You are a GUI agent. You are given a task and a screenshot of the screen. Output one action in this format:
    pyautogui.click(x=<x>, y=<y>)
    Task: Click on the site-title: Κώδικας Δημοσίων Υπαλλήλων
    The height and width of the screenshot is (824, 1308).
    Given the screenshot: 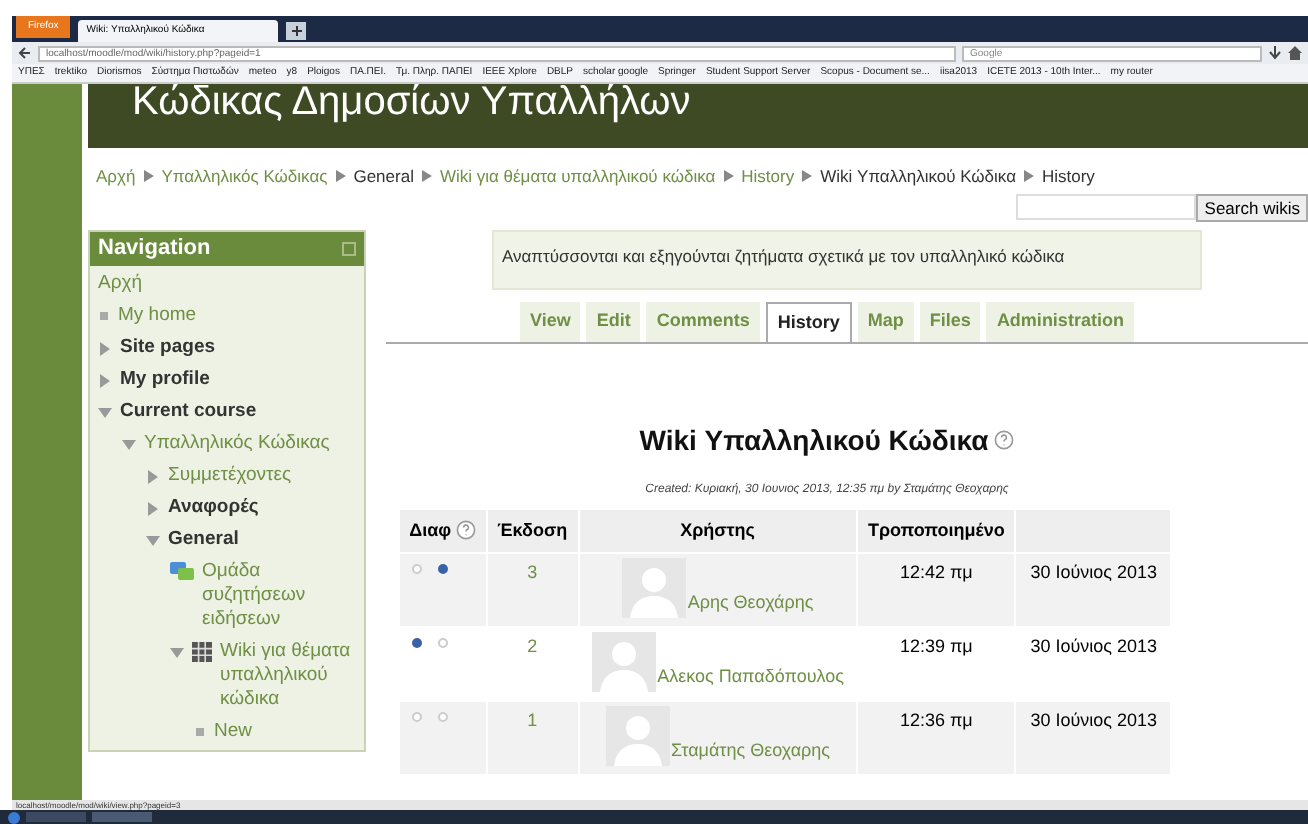 What is the action you would take?
    pyautogui.click(x=411, y=102)
    